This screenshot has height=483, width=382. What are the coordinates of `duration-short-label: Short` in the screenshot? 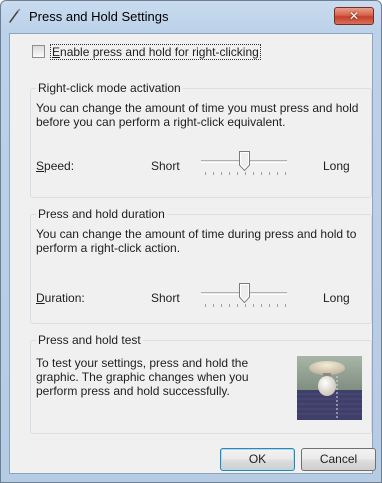 It's located at (165, 298).